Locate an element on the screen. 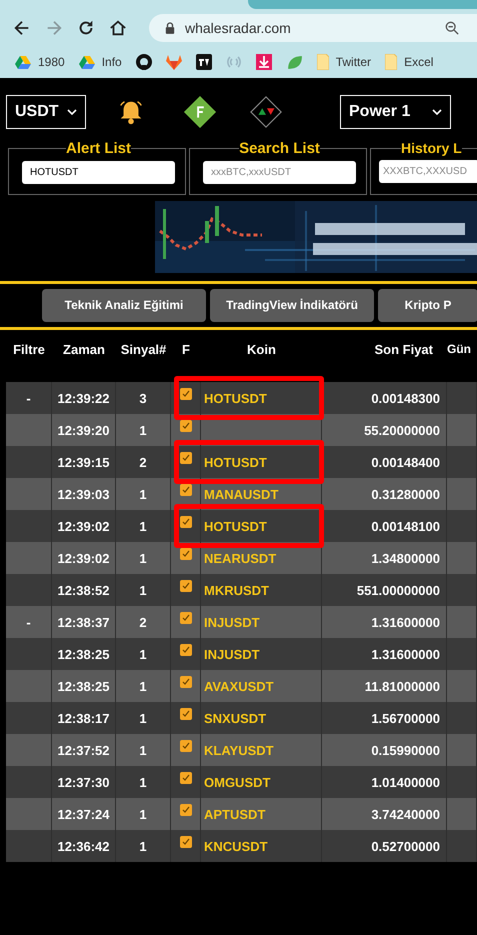  input-field: HOTUSDT is located at coordinates (98, 172).